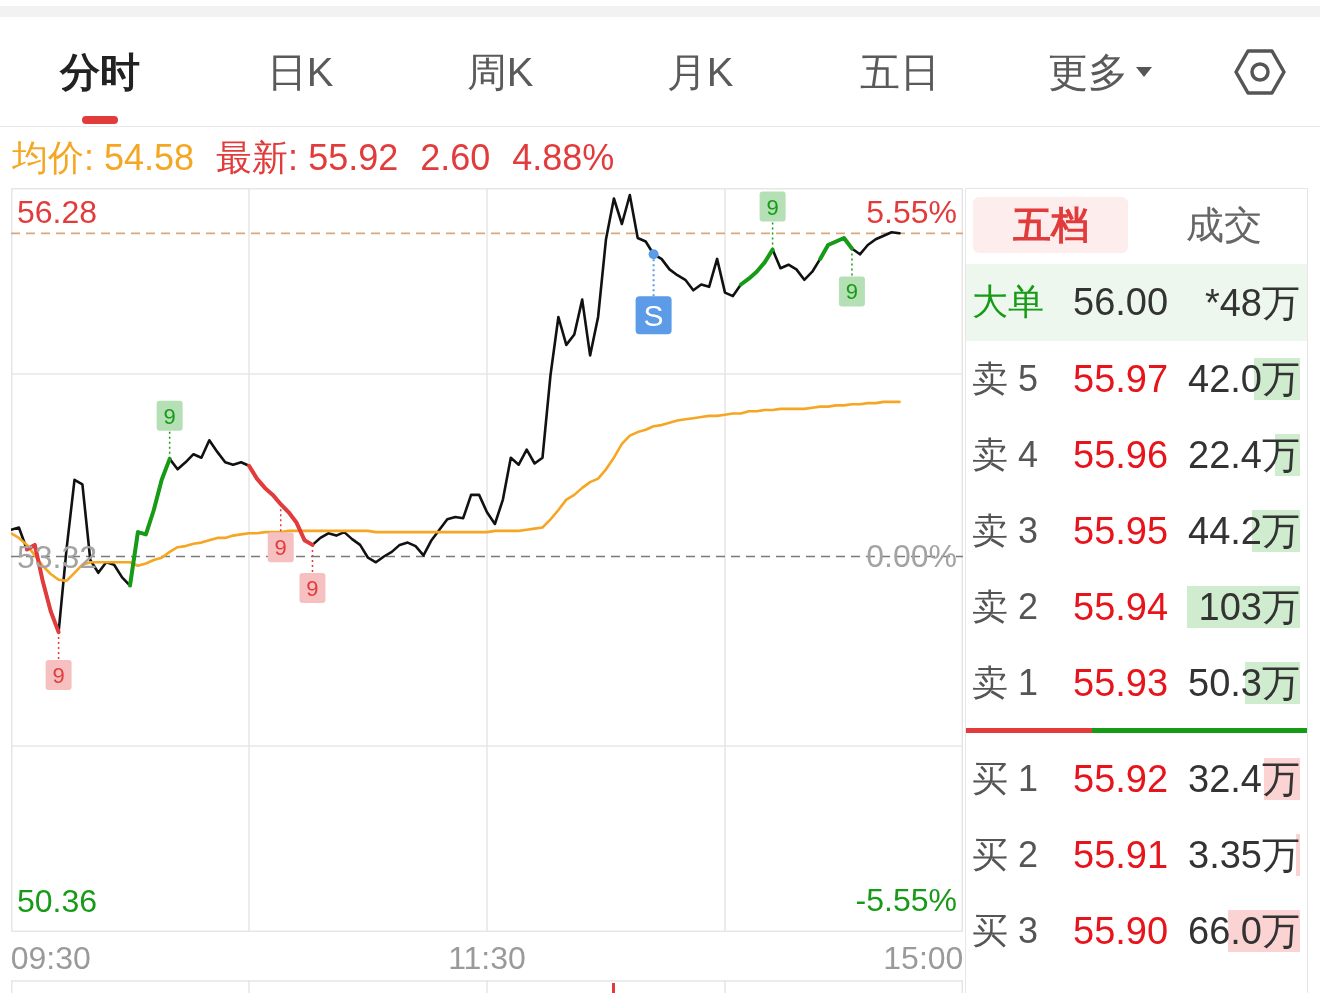  I want to click on price-text: 55.97, so click(1121, 378).